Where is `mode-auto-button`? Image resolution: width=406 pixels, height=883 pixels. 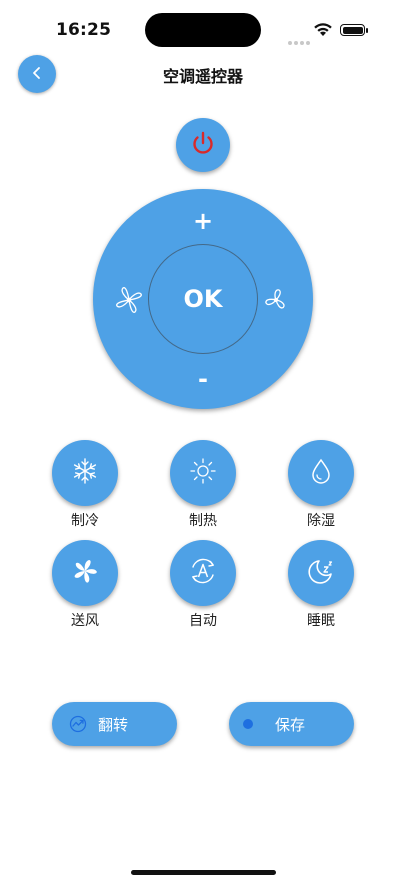 mode-auto-button is located at coordinates (203, 573).